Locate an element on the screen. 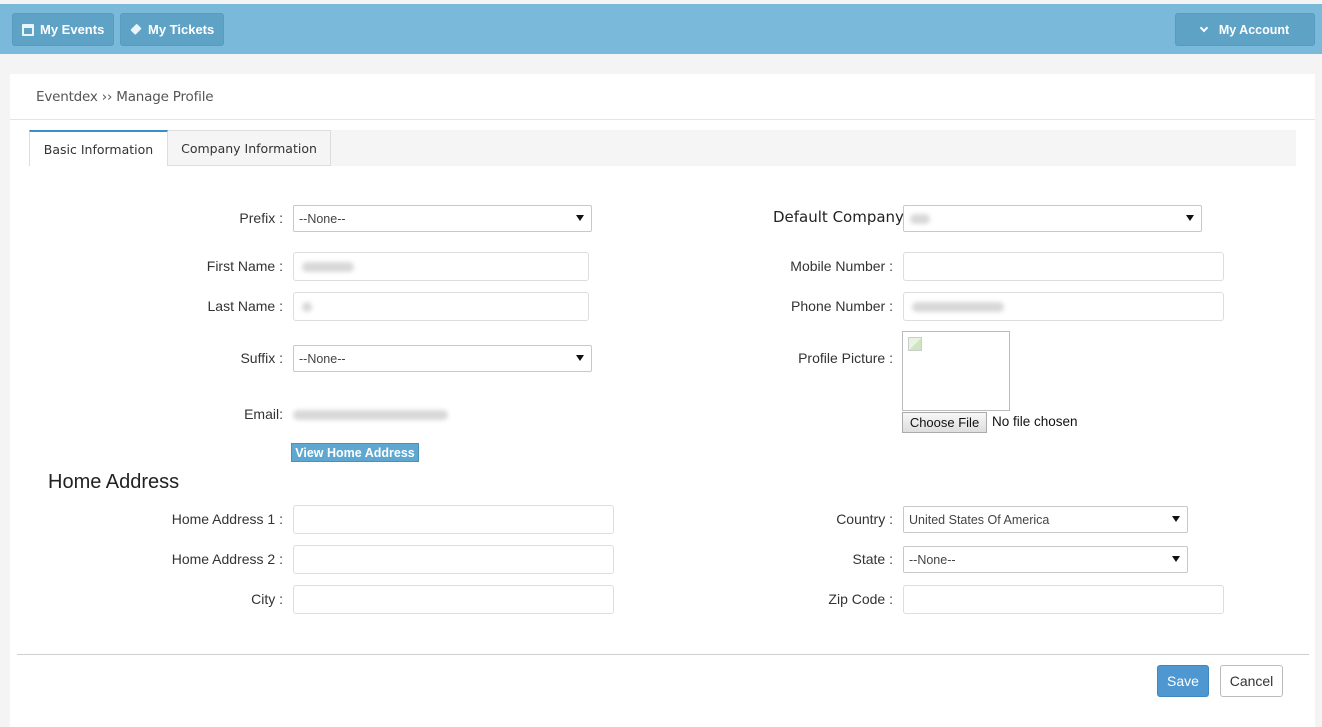 Image resolution: width=1322 pixels, height=727 pixels. top-navigation-bar: My Events My Tickets My Account is located at coordinates (661, 29).